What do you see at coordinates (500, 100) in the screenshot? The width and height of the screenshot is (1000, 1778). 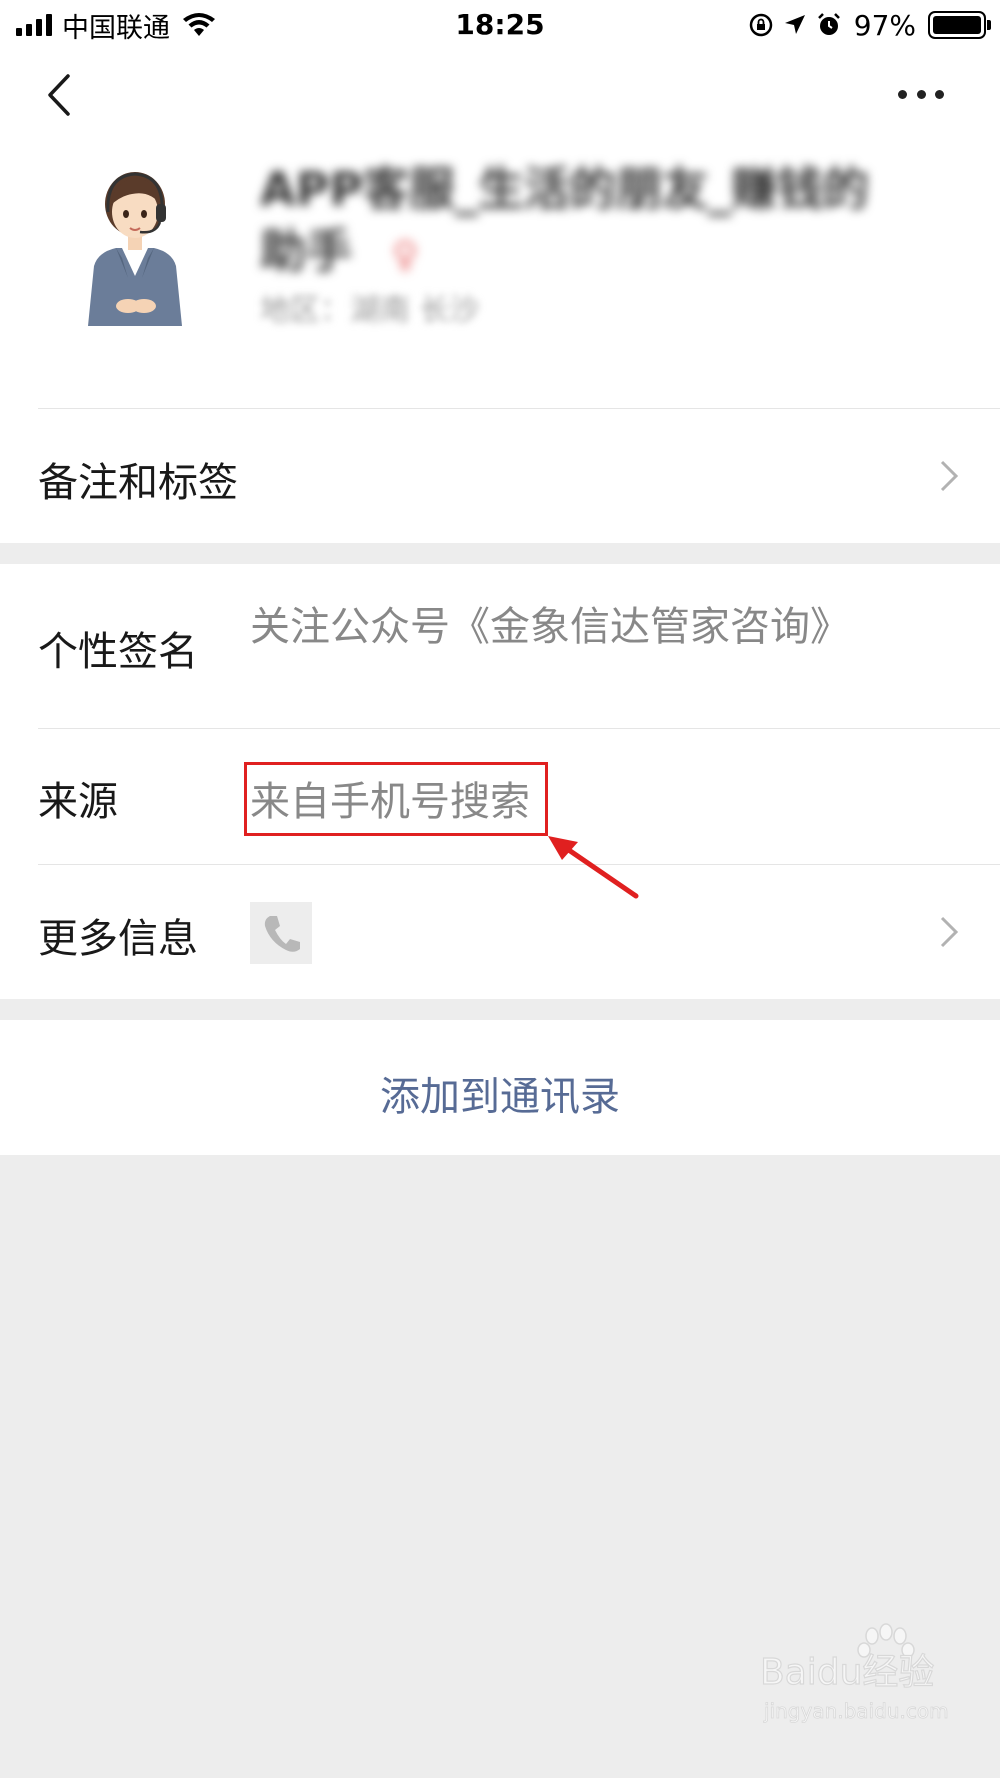 I see `nav-bar` at bounding box center [500, 100].